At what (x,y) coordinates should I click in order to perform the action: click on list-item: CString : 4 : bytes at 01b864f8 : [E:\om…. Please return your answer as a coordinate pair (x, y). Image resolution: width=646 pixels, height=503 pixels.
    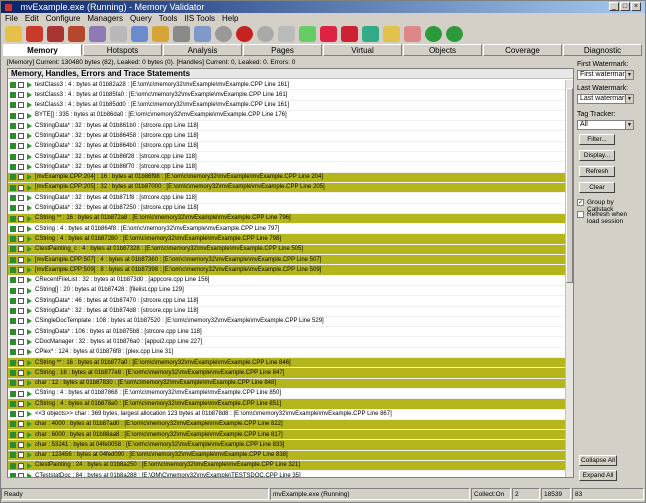
    Looking at the image, I should click on (287, 229).